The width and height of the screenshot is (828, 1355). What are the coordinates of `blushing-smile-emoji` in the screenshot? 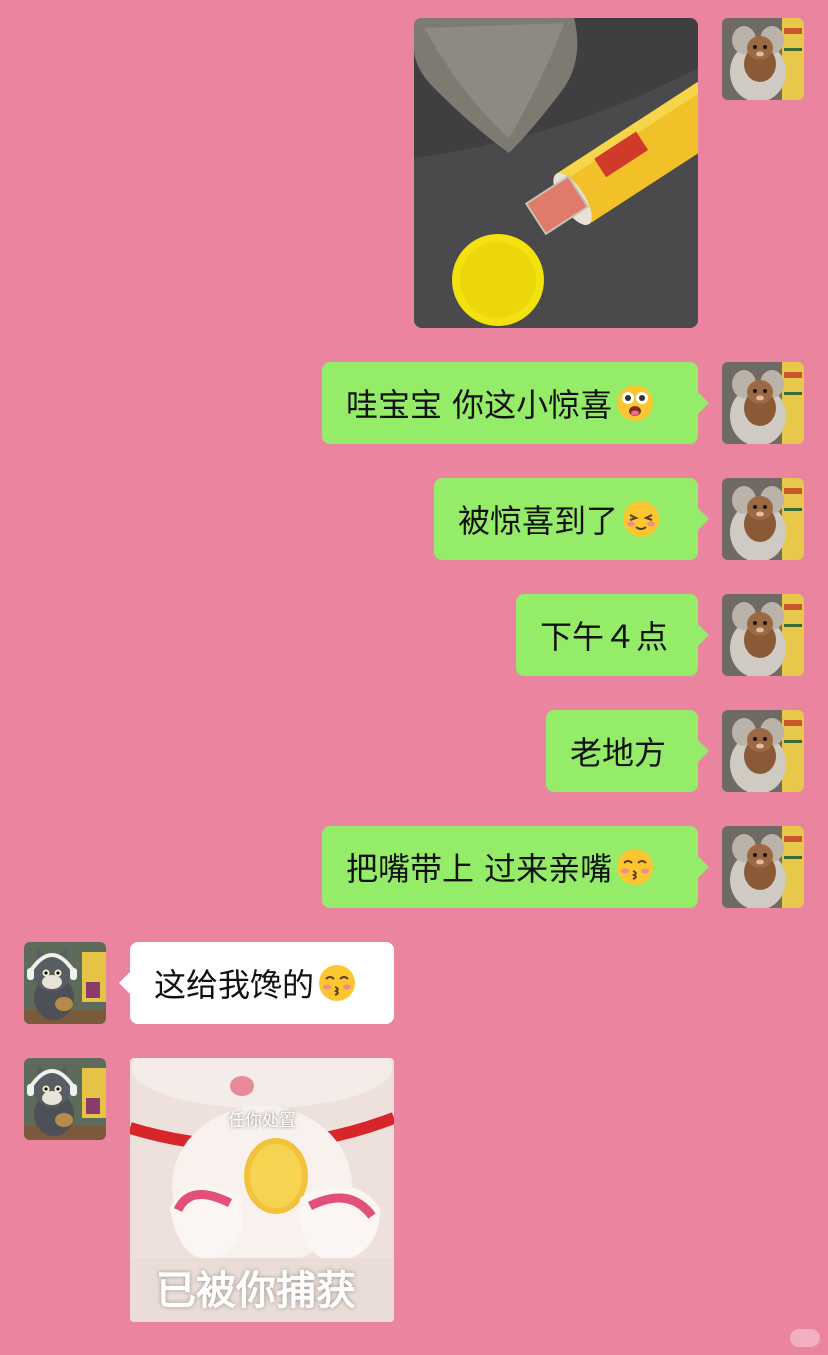 It's located at (641, 519).